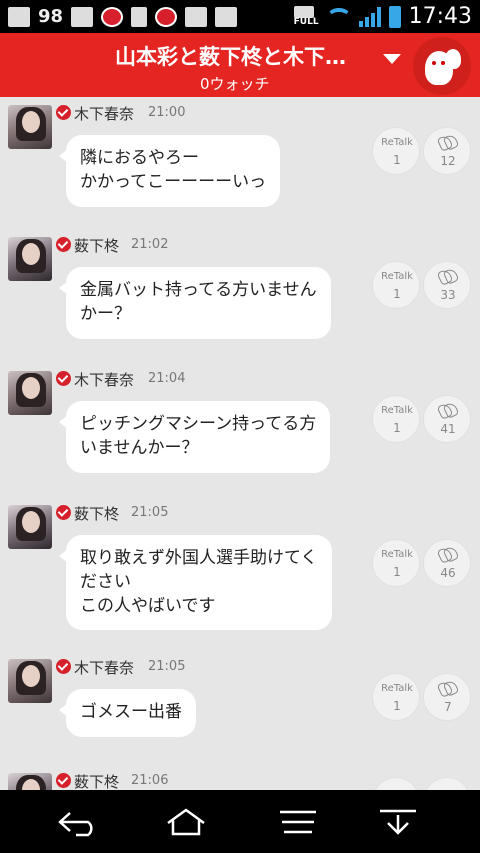 This screenshot has width=480, height=853. I want to click on back-icon, so click(75, 823).